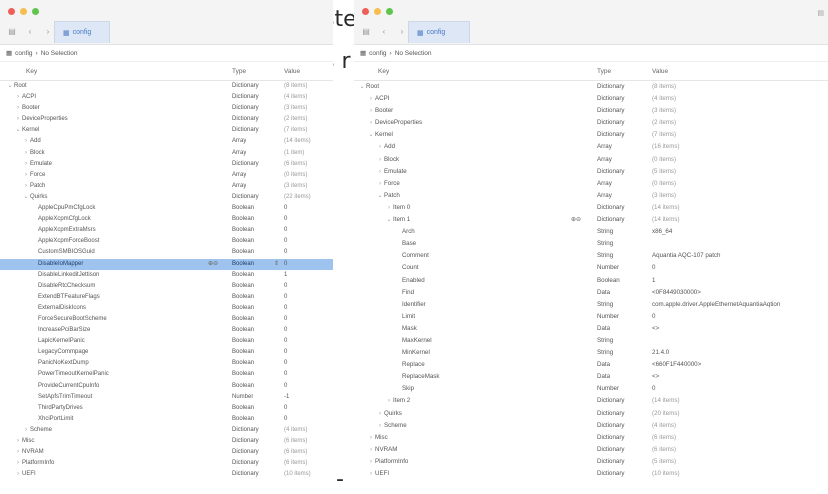 The height and width of the screenshot is (494, 828). I want to click on plist-row: LapicKernelPanic Boolean 0, so click(166, 341).